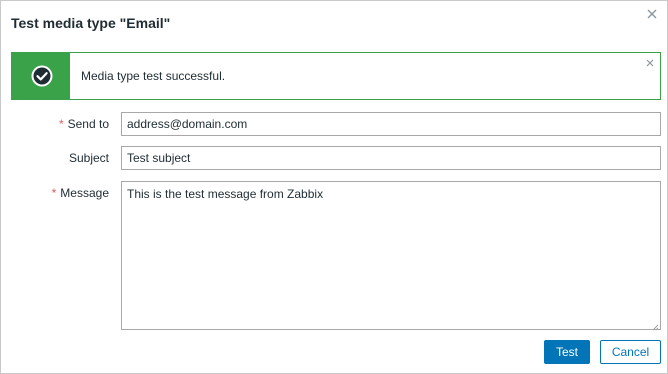 The height and width of the screenshot is (374, 668). I want to click on subject-label-text: Subject, so click(88, 158).